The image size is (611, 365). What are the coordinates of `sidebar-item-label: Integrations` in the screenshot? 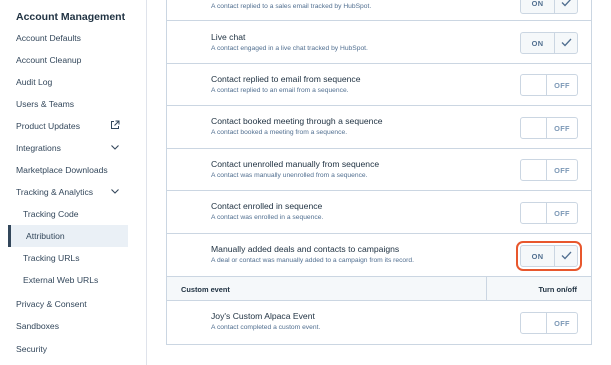 It's located at (38, 148).